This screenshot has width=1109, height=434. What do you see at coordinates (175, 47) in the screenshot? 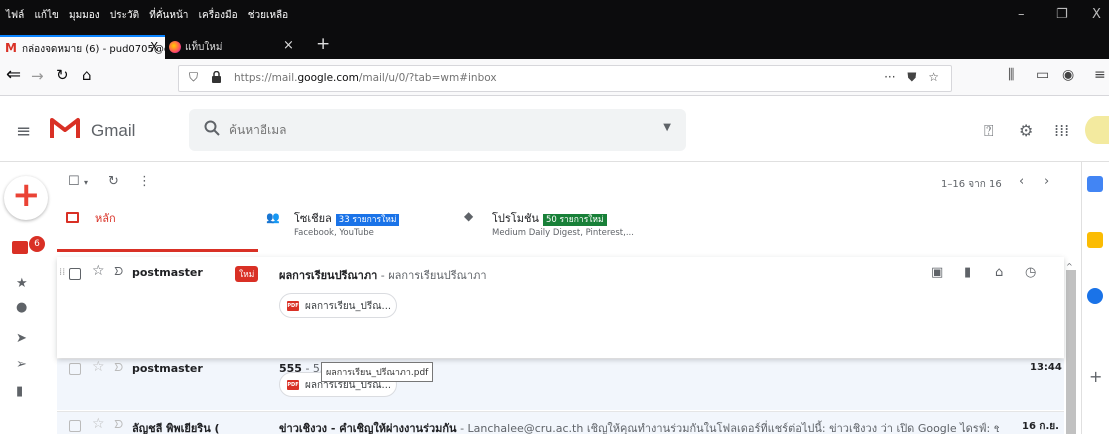
I see `firefox-favicon-icon` at bounding box center [175, 47].